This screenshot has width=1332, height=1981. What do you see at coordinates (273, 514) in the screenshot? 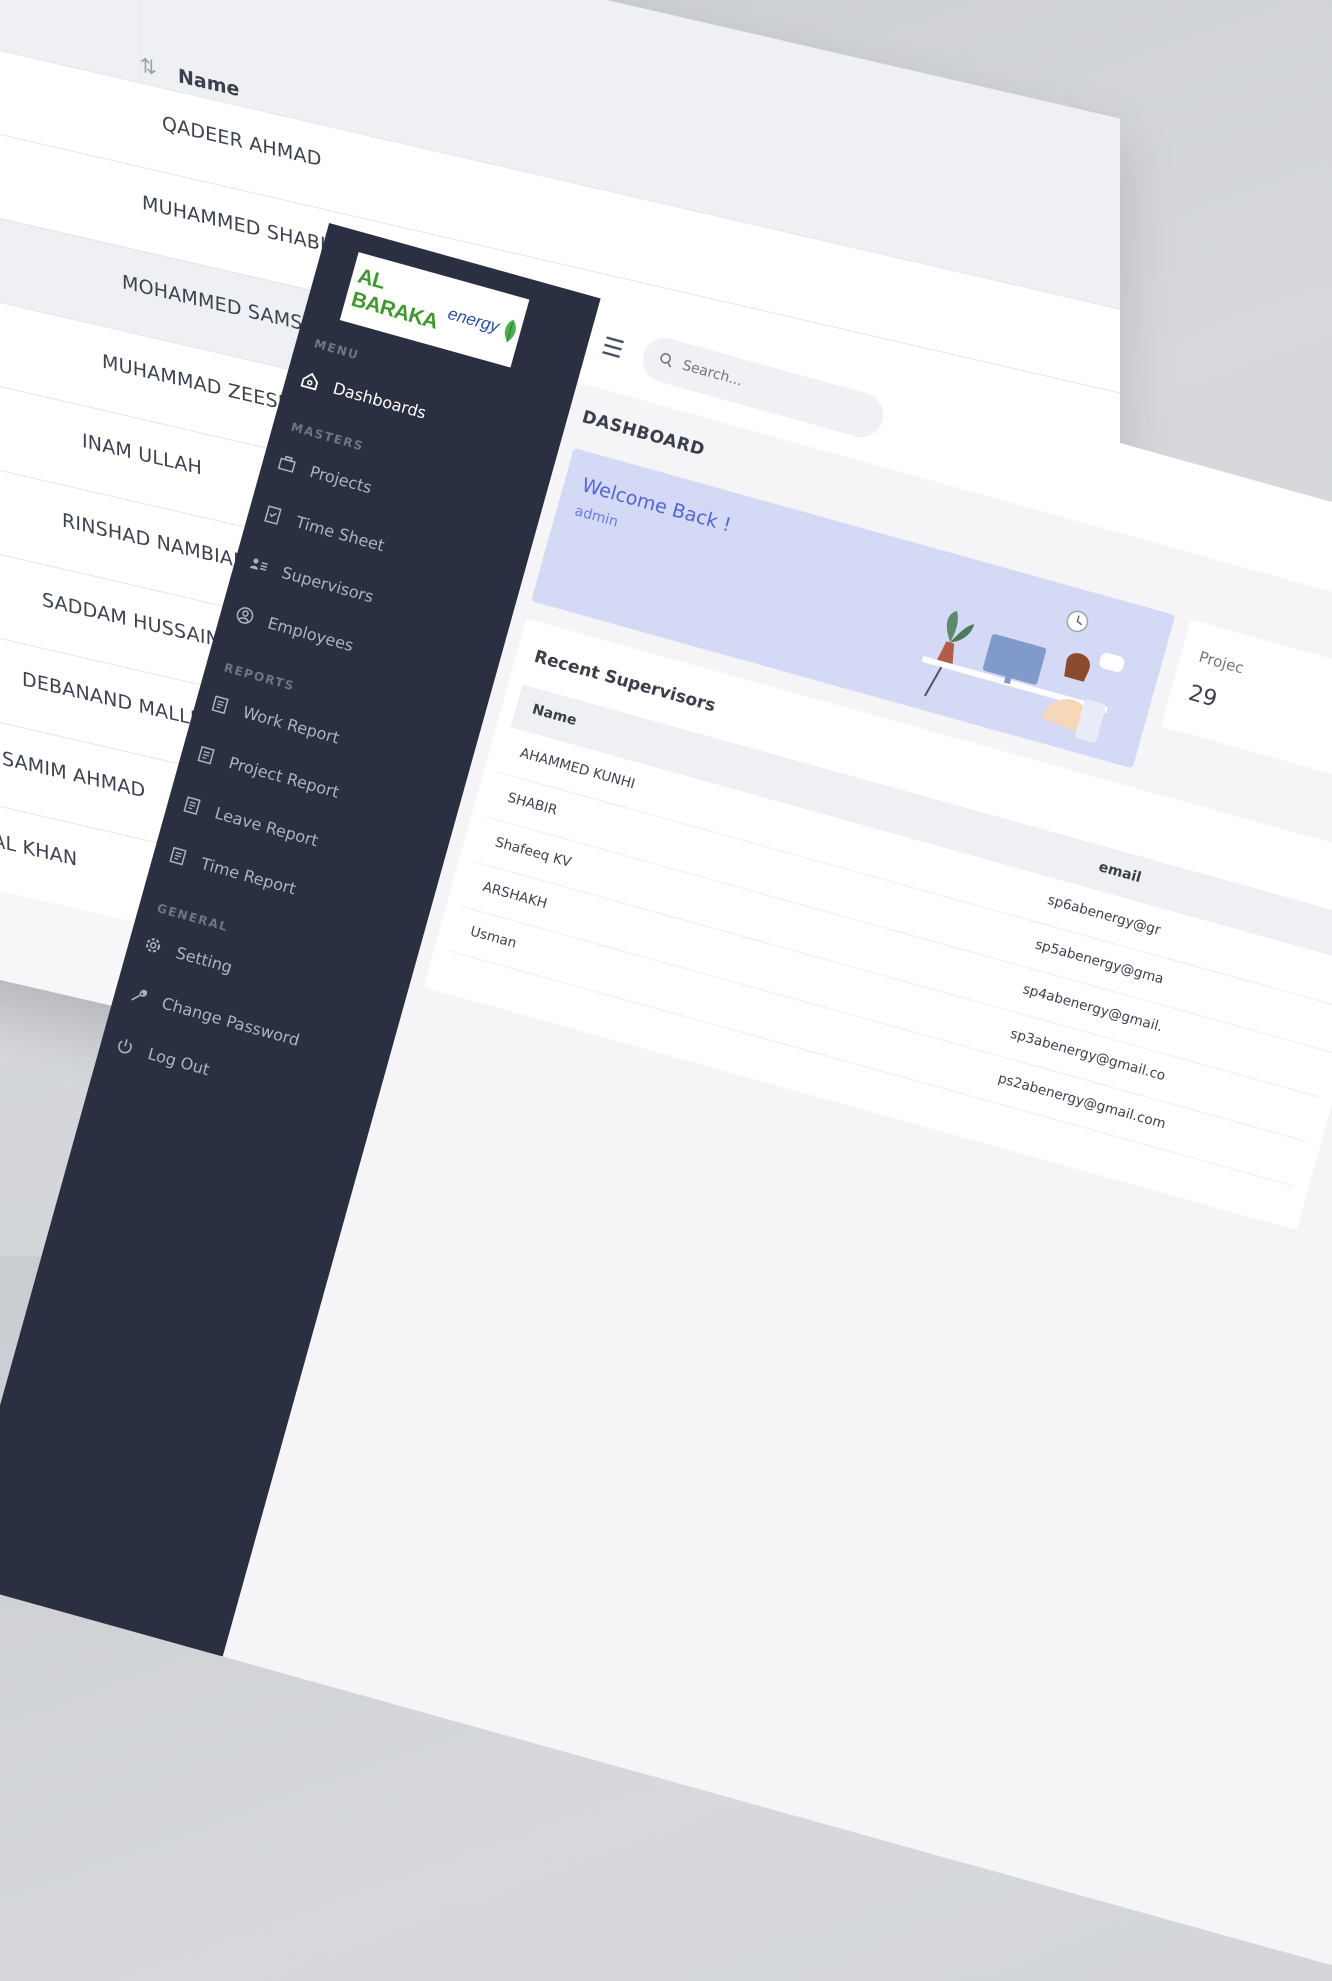
I see `clipboard-icon` at bounding box center [273, 514].